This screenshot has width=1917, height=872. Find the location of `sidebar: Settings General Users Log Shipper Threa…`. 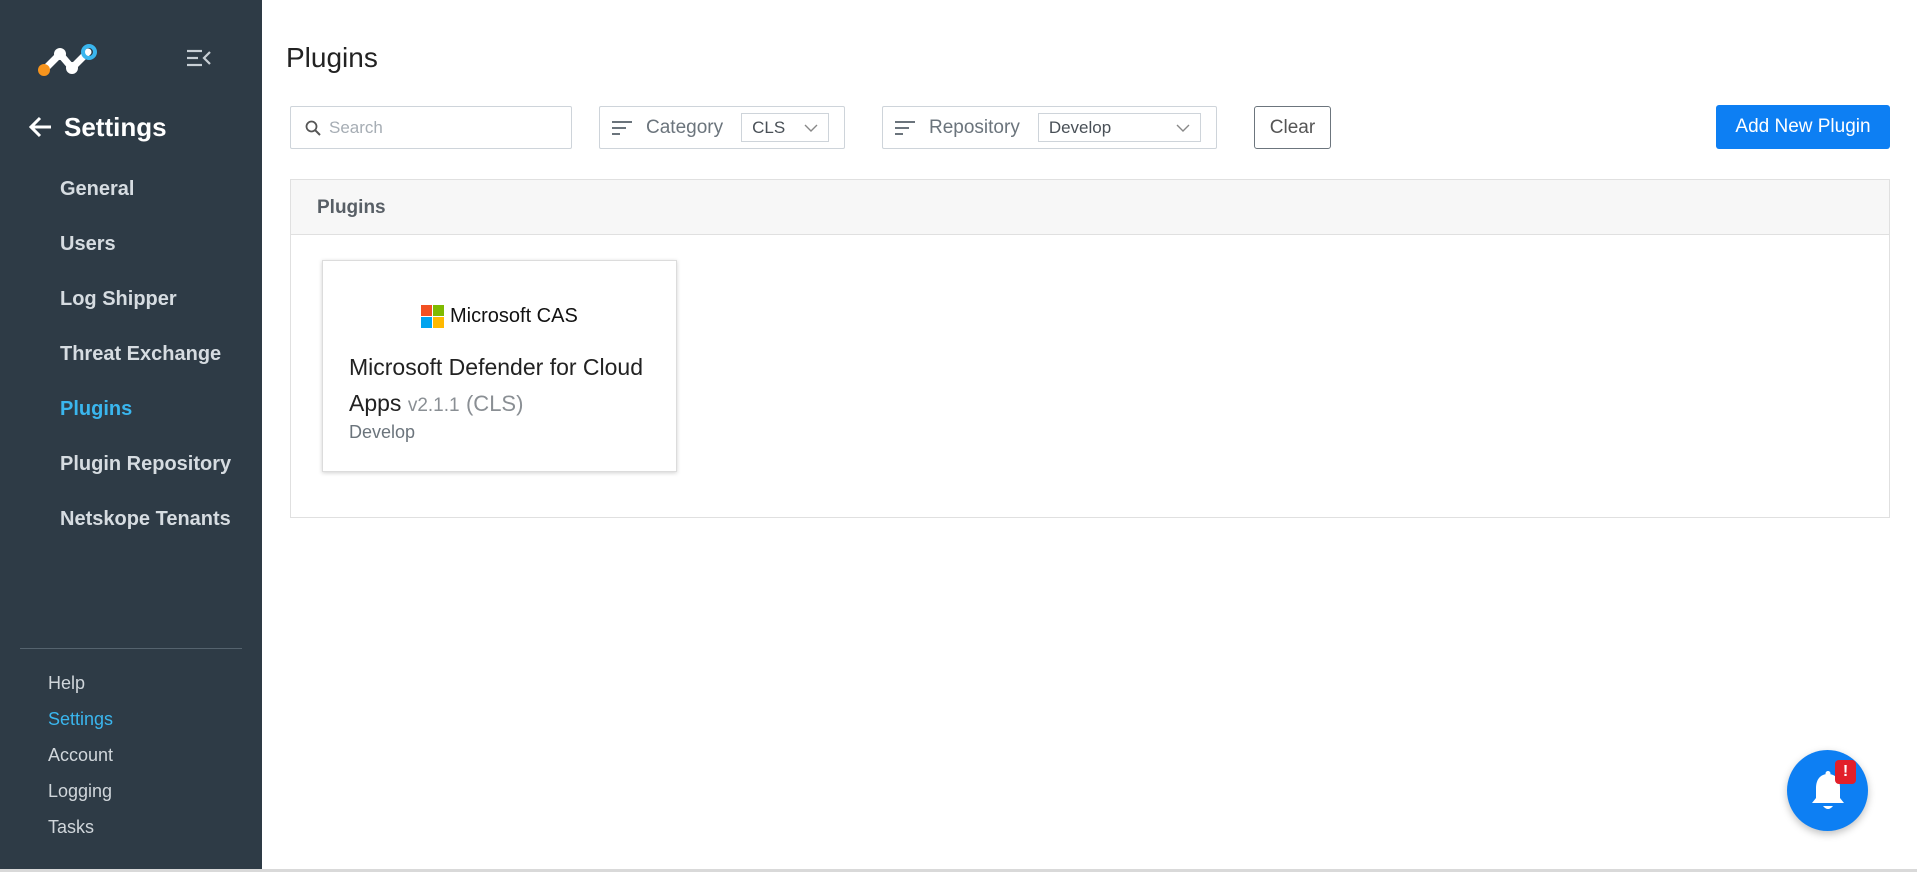

sidebar: Settings General Users Log Shipper Threa… is located at coordinates (131, 434).